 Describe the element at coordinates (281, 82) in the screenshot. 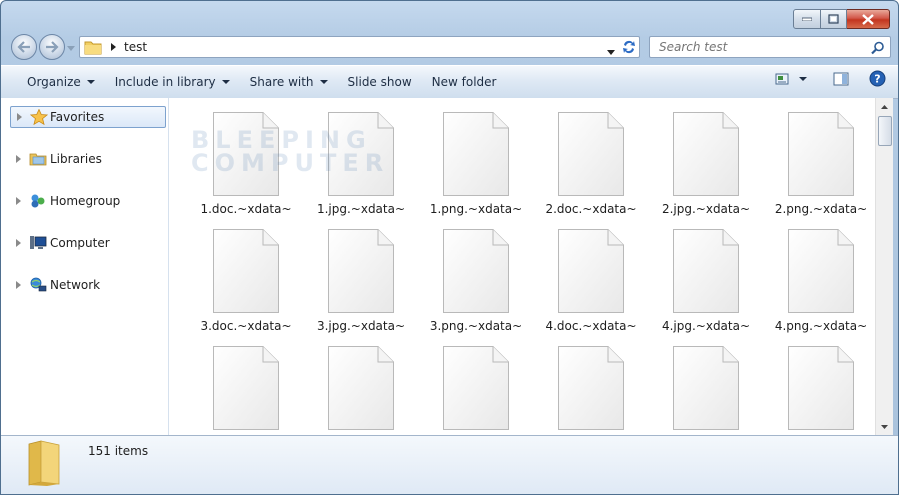

I see `share-with-label: Share with` at that location.